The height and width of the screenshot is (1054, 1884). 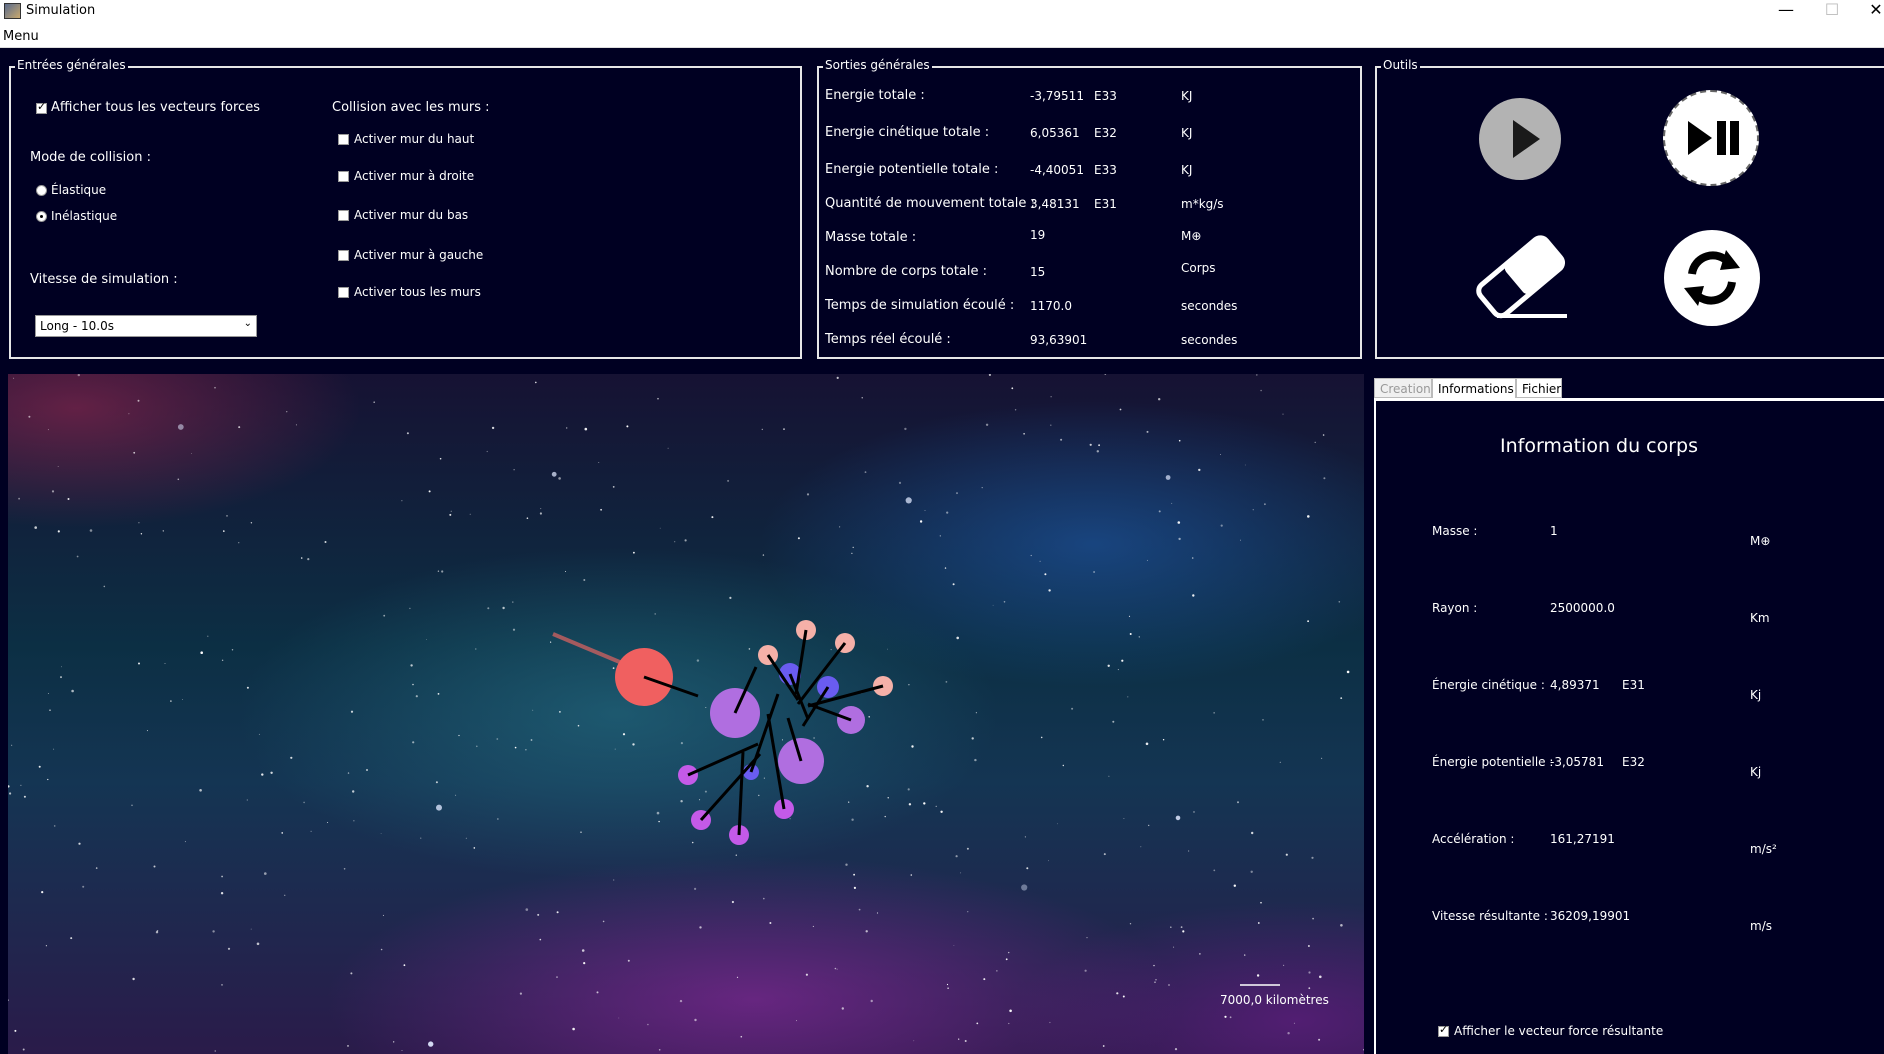 What do you see at coordinates (21, 36) in the screenshot?
I see `menu-item-menu: Menu` at bounding box center [21, 36].